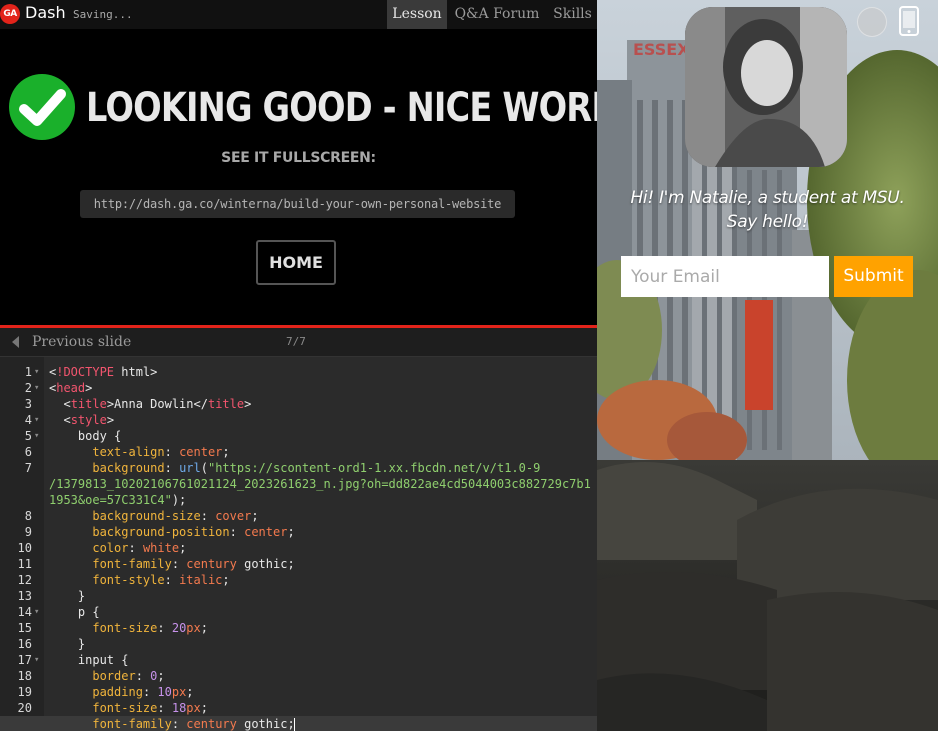 The height and width of the screenshot is (731, 938). Describe the element at coordinates (767, 198) in the screenshot. I see `tagline-line-1: Hi! I'm Natalie, a student at MSU.` at that location.